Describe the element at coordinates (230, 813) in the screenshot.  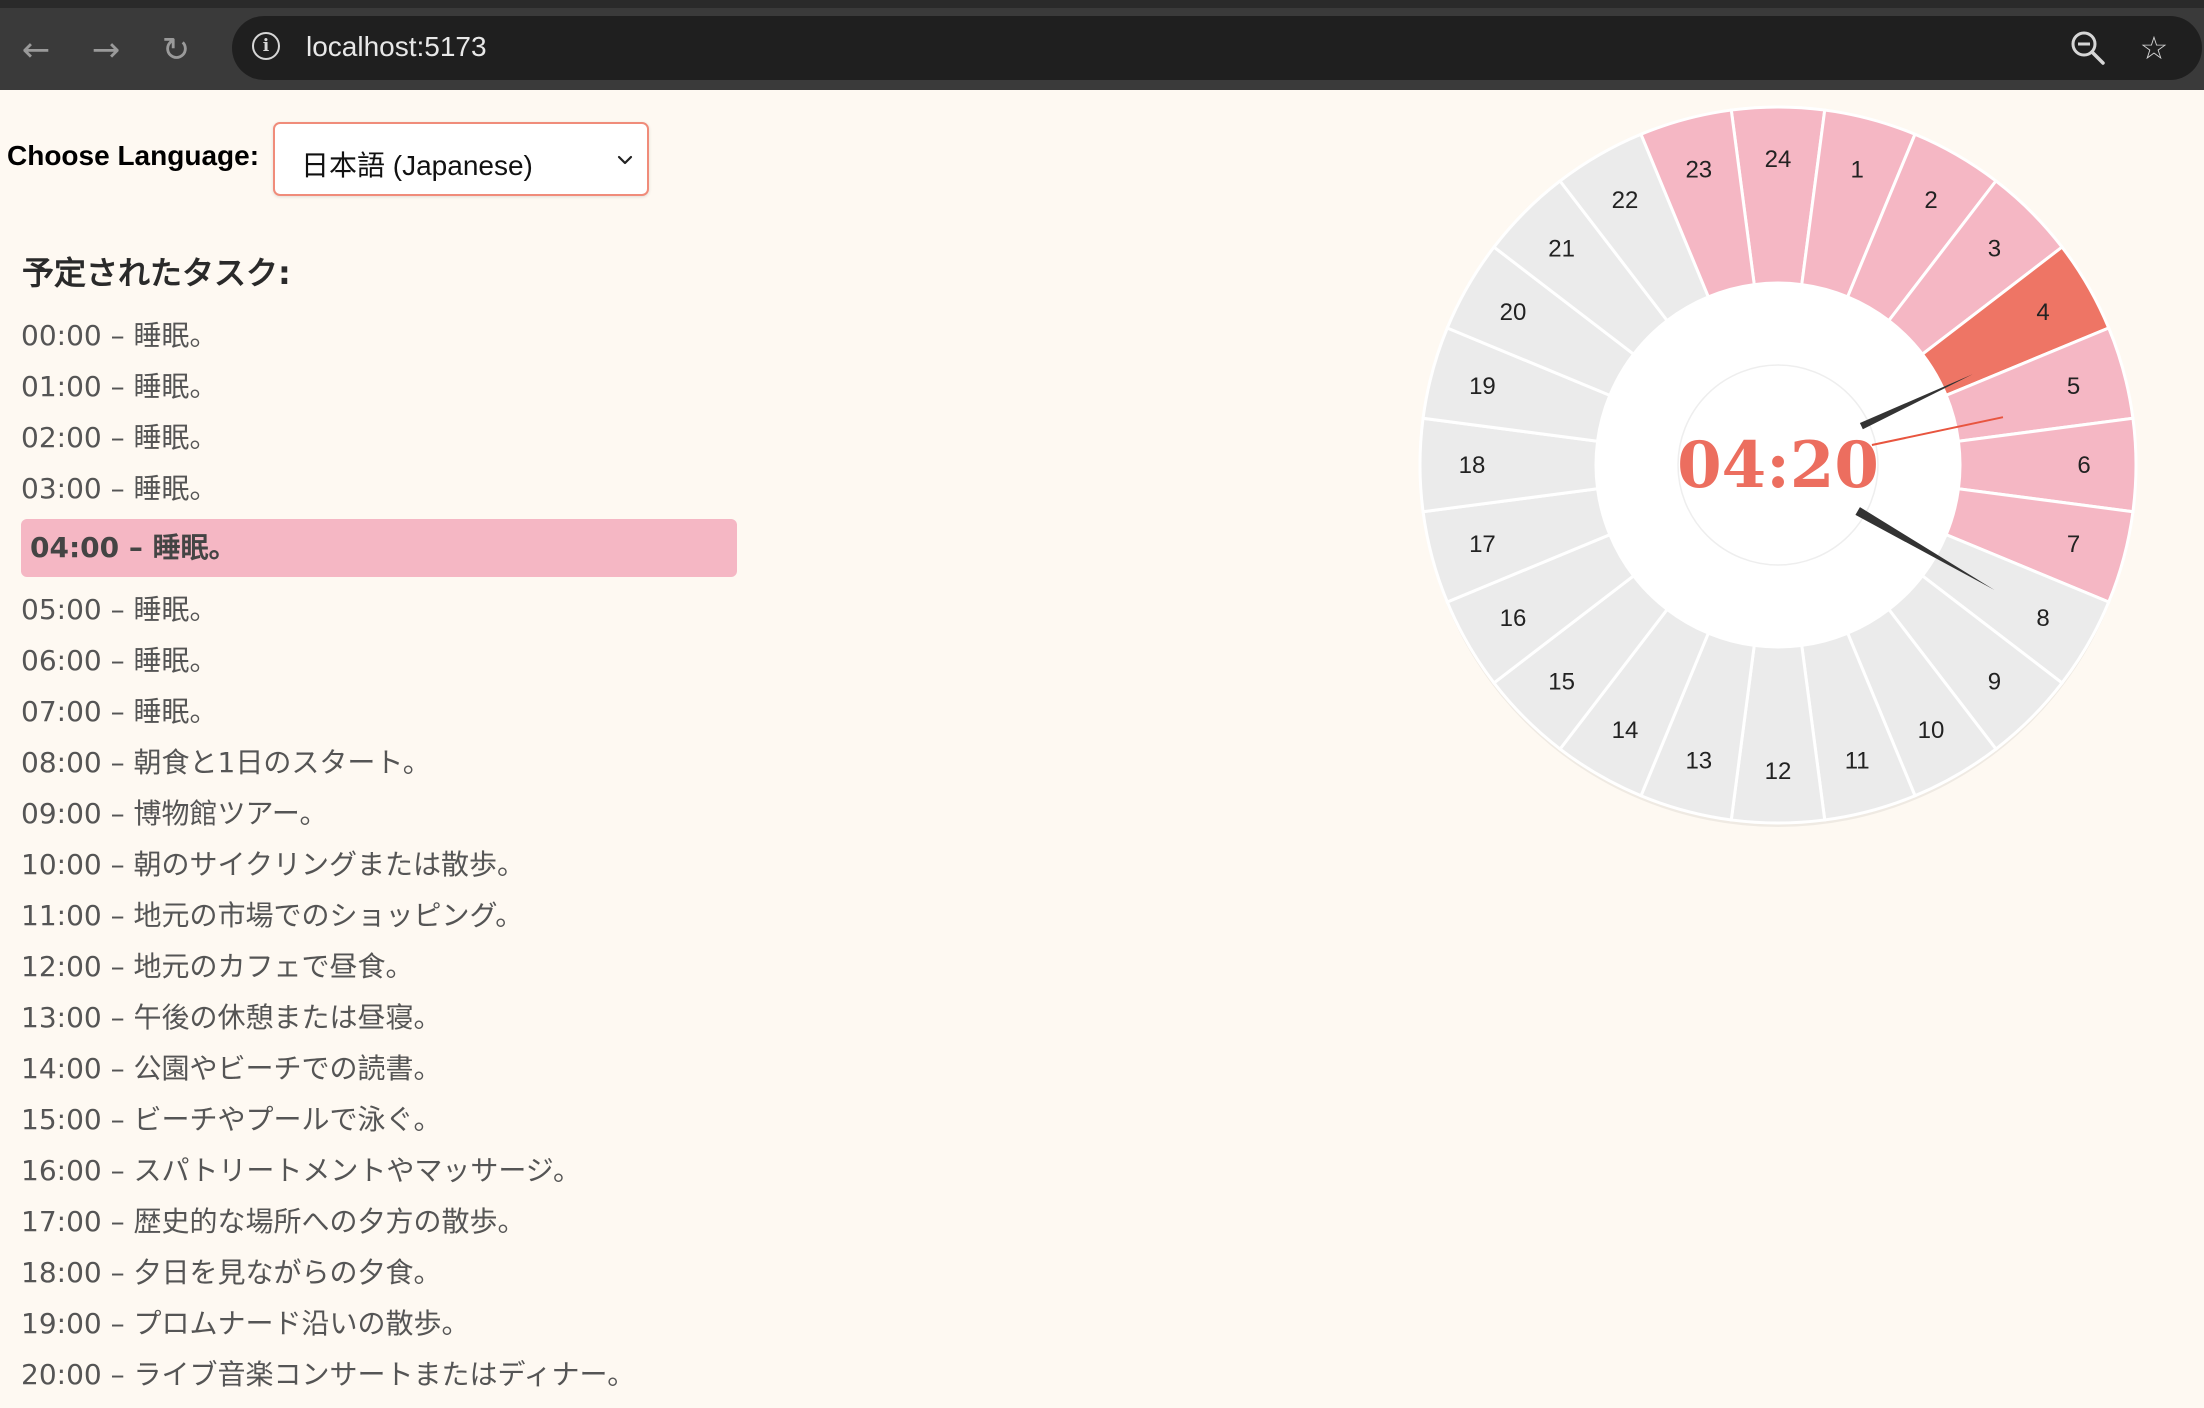
I see `task-text: 博物館ツアー。` at that location.